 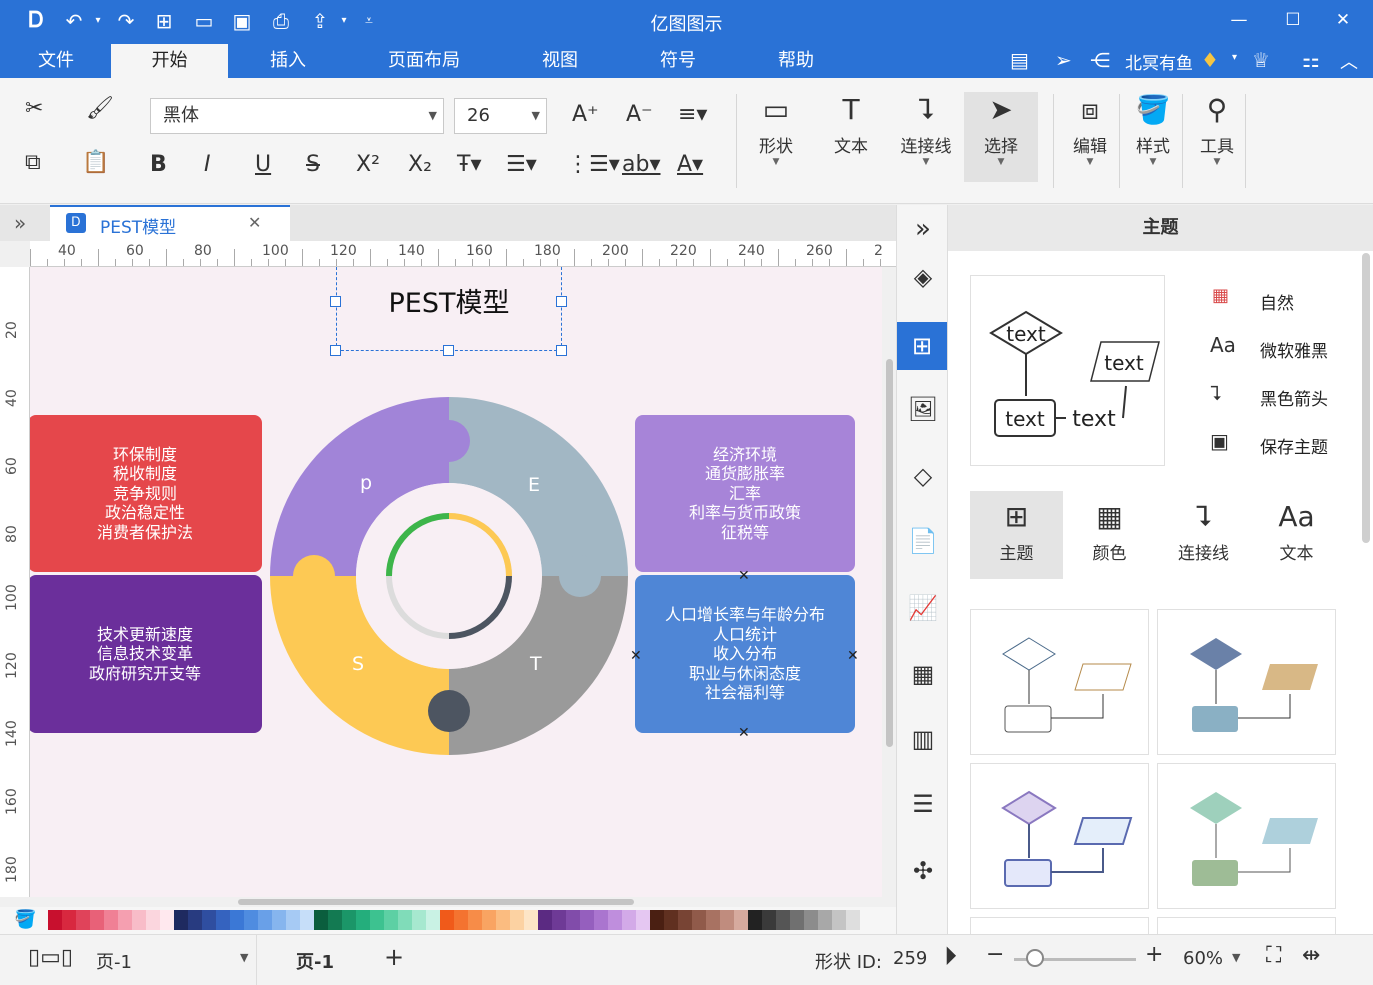 I want to click on comment-icon: ▤, so click(x=1019, y=60).